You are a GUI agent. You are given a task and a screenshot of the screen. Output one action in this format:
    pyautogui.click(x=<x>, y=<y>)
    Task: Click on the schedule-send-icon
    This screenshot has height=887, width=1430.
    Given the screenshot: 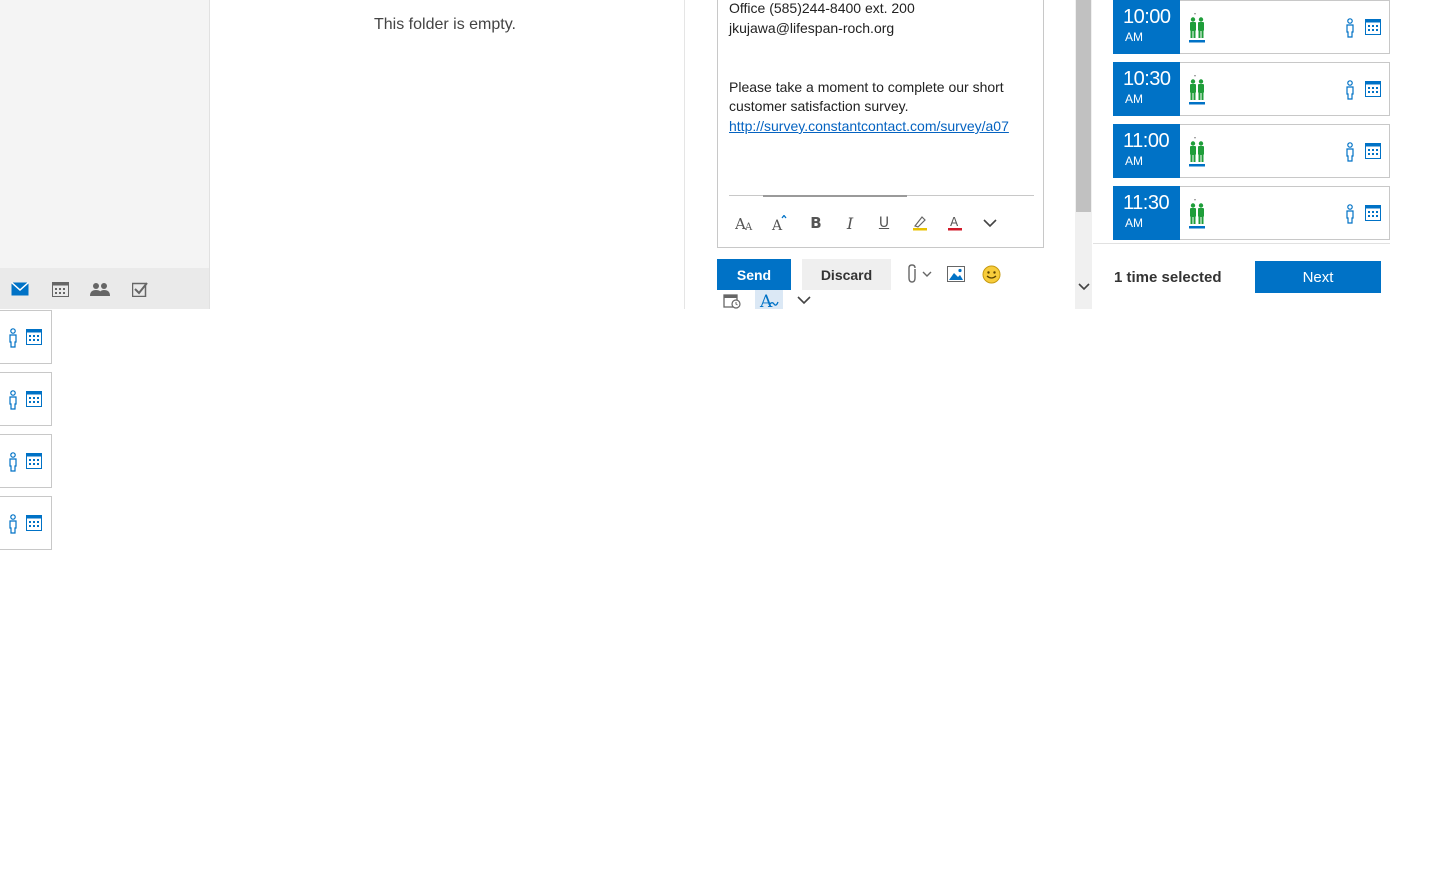 What is the action you would take?
    pyautogui.click(x=732, y=300)
    